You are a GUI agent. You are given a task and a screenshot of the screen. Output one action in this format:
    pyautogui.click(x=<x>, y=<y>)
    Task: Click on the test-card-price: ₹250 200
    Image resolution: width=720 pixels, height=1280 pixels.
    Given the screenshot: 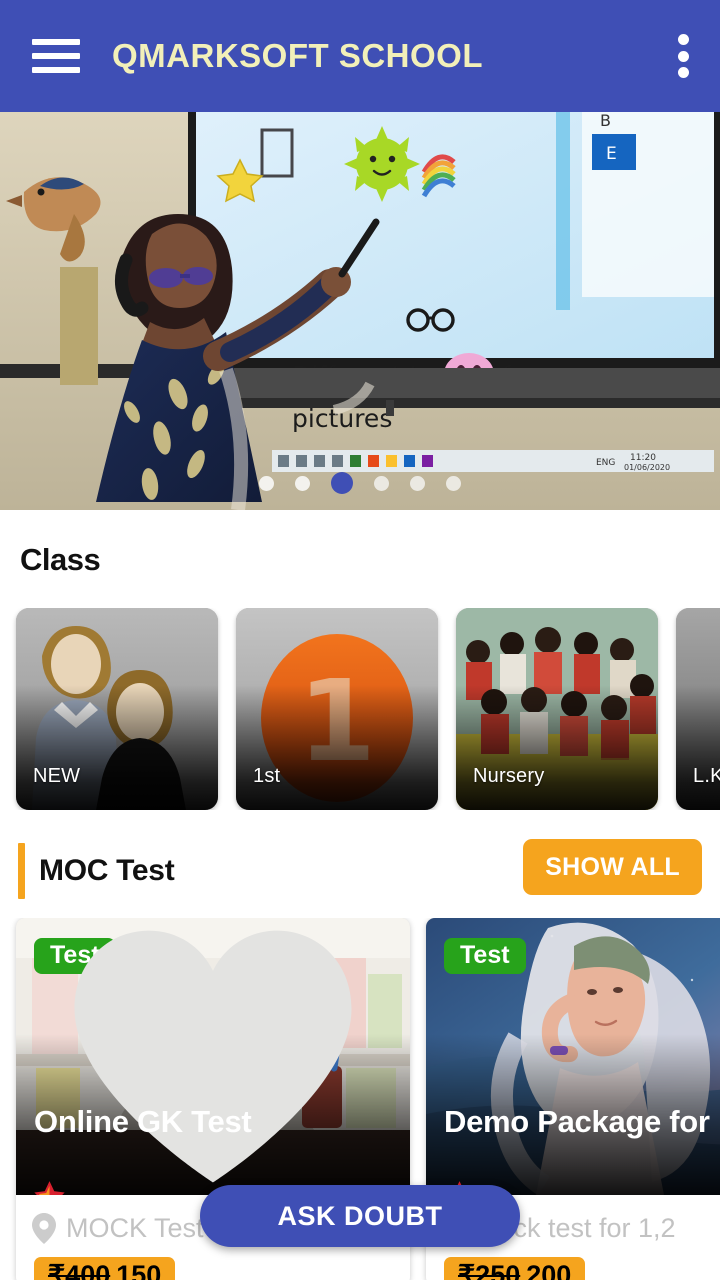 What is the action you would take?
    pyautogui.click(x=515, y=1268)
    